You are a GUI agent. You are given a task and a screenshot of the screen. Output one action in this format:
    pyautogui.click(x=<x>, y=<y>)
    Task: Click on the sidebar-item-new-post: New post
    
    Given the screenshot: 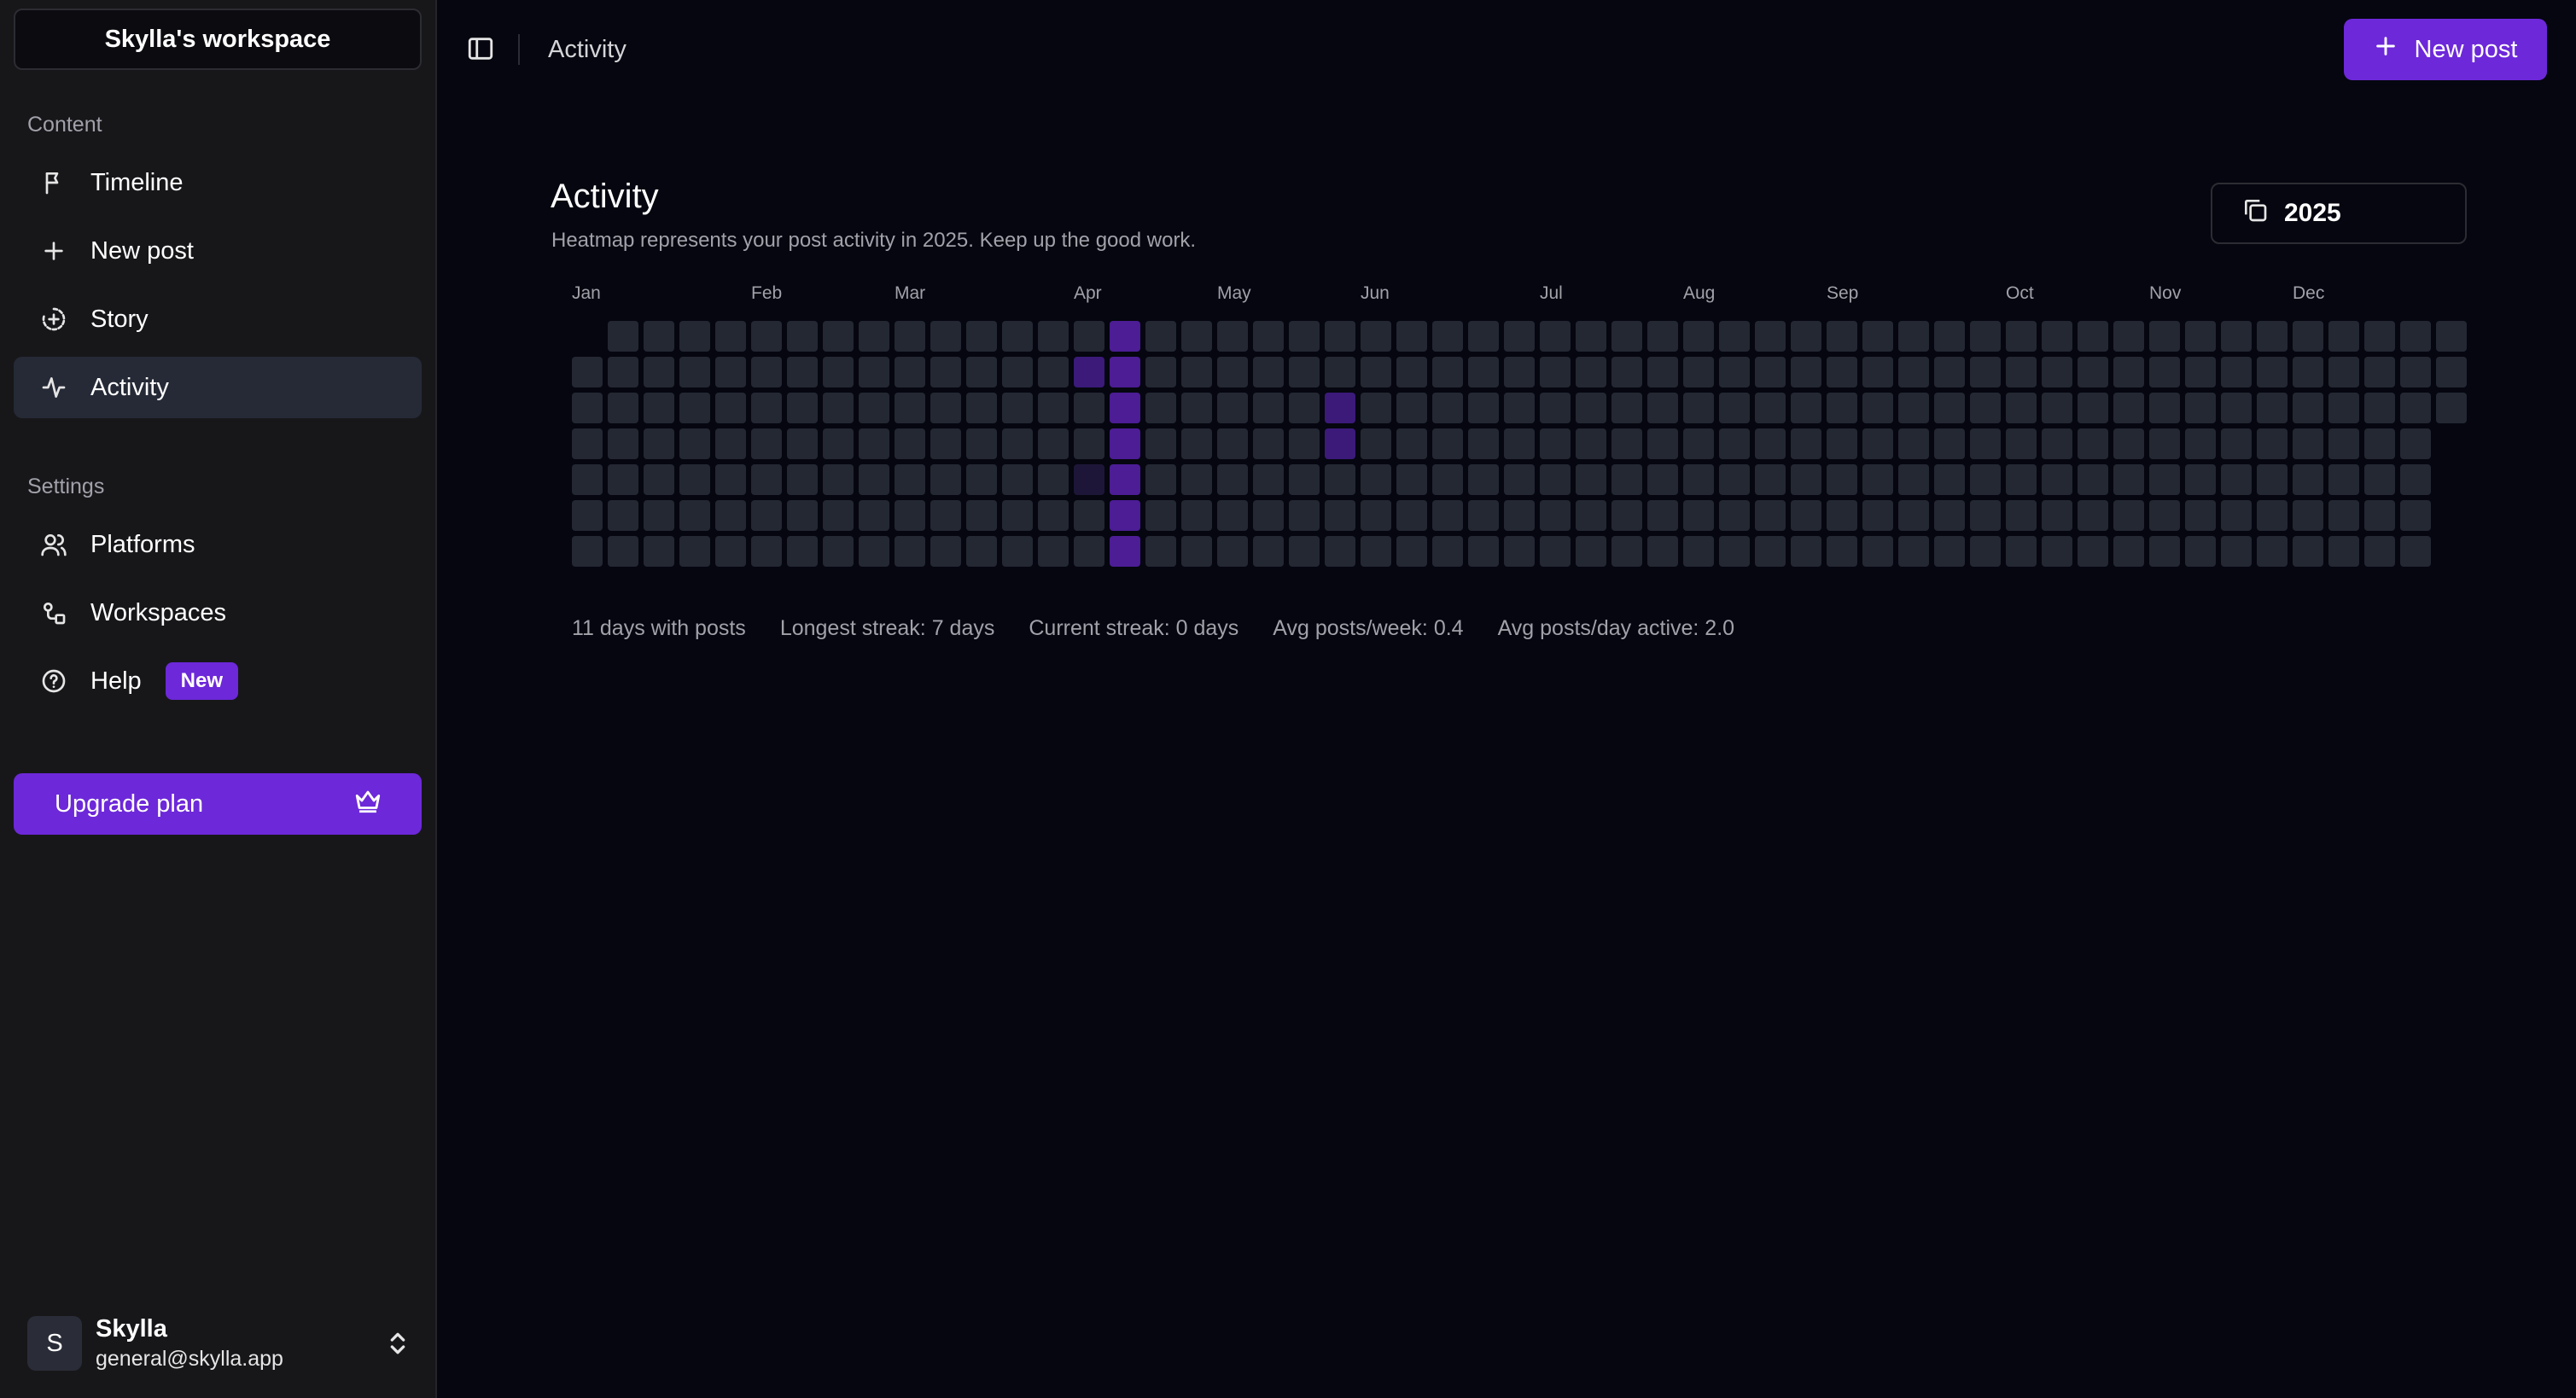 What is the action you would take?
    pyautogui.click(x=218, y=251)
    